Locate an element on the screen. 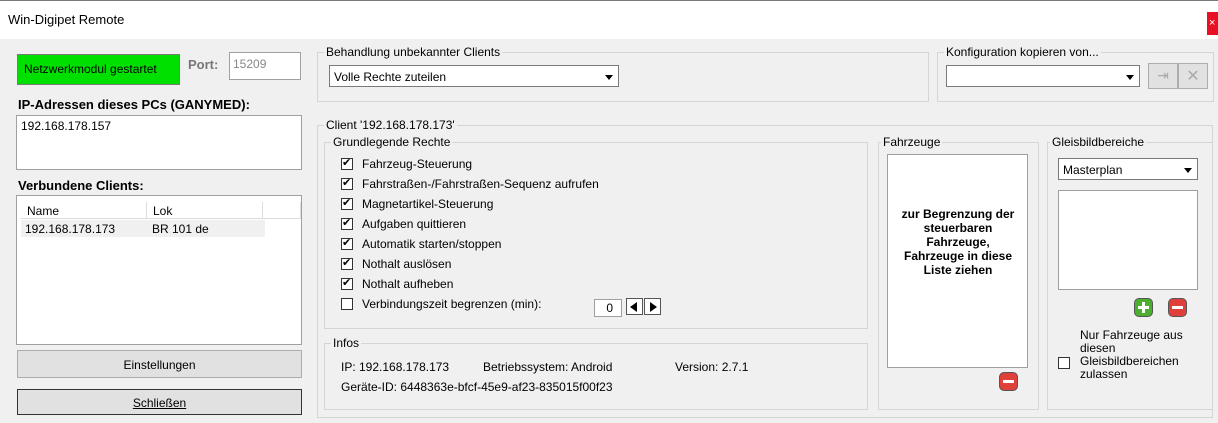  areas-list is located at coordinates (1128, 240).